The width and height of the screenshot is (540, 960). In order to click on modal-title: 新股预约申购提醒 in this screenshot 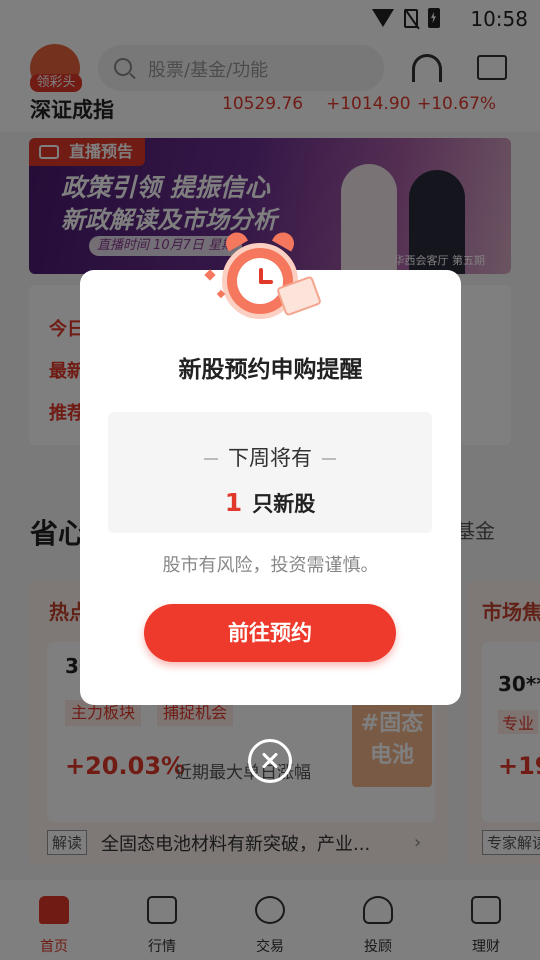, I will do `click(270, 370)`.